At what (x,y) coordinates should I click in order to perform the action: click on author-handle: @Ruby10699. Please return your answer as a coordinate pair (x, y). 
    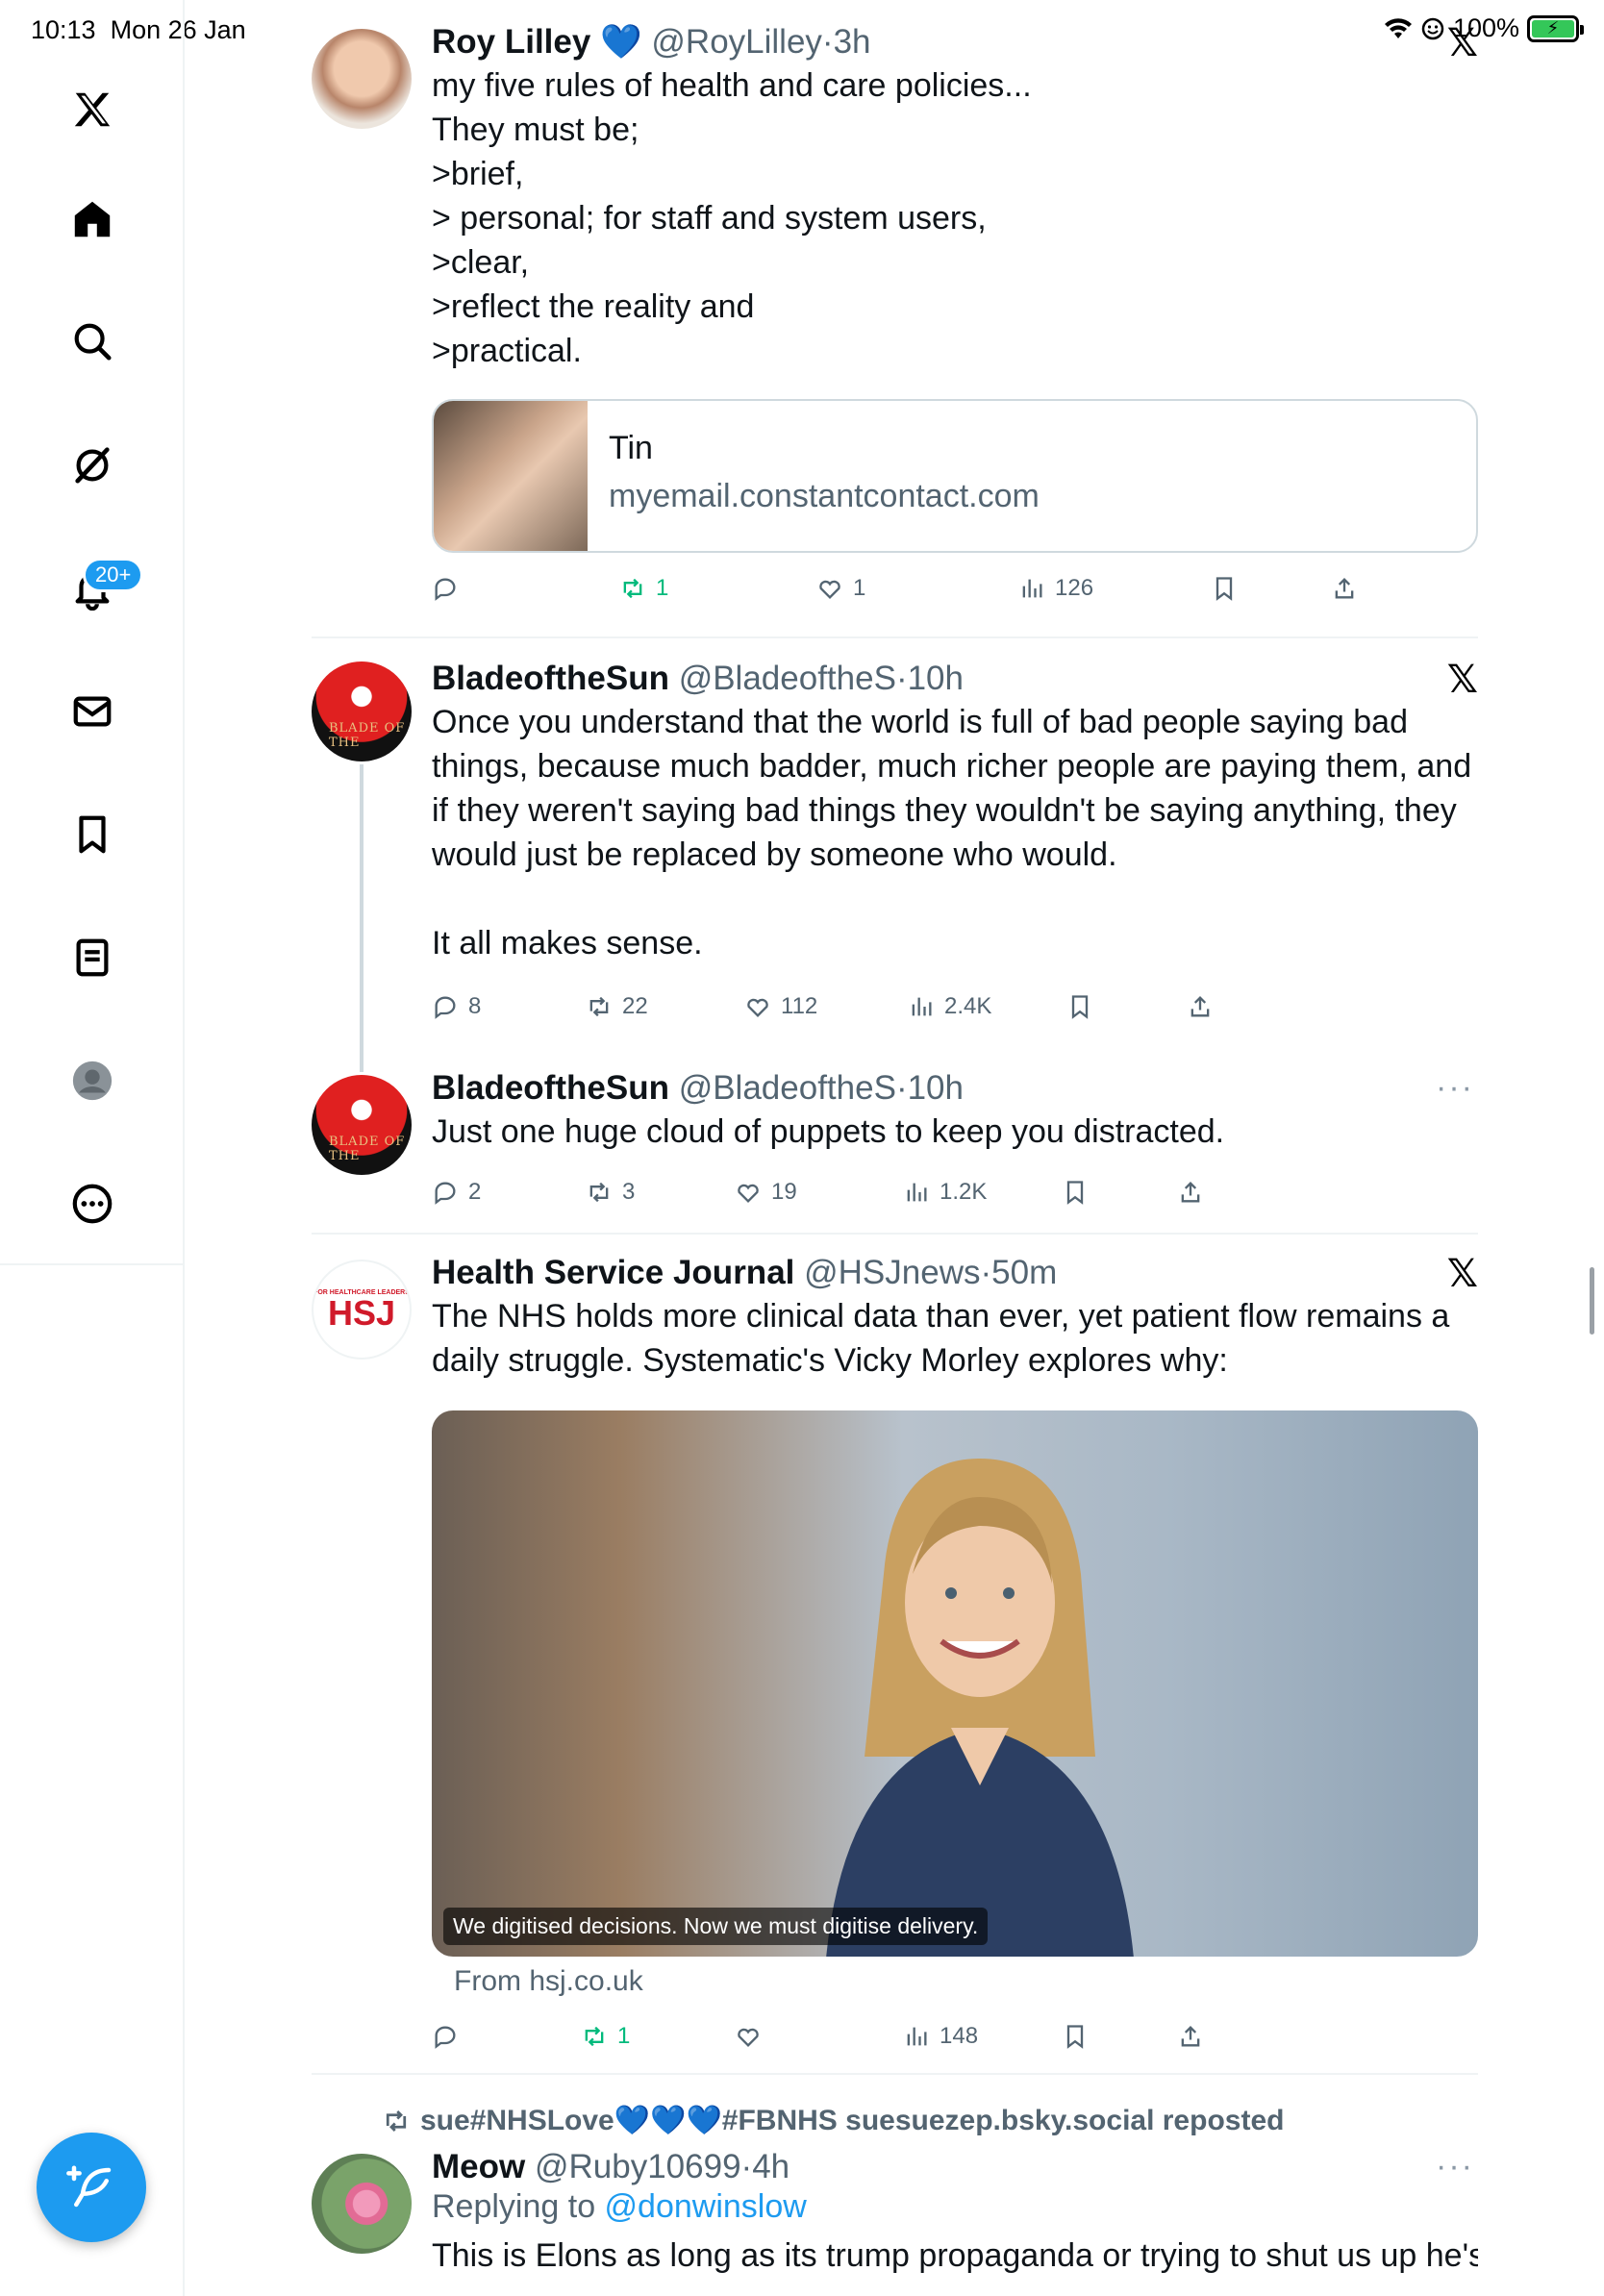
    Looking at the image, I should click on (638, 2166).